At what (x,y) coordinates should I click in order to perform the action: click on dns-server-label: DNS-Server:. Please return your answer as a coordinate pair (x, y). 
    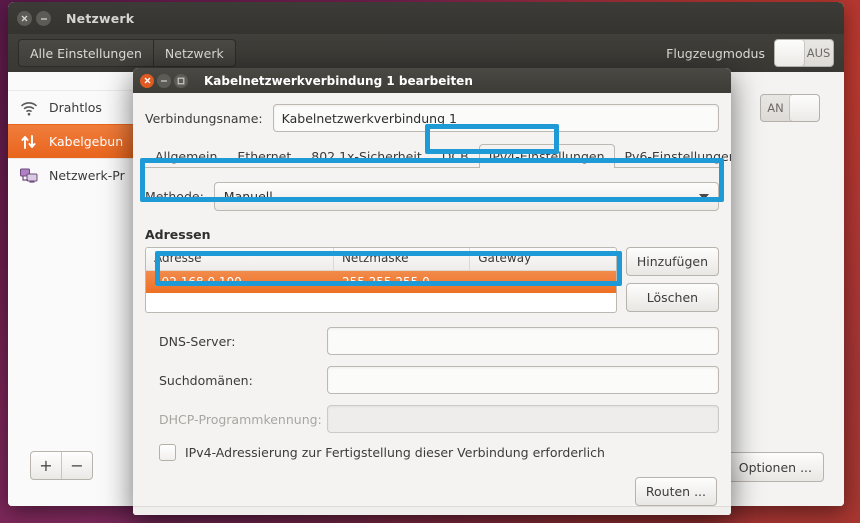
    Looking at the image, I should click on (197, 341).